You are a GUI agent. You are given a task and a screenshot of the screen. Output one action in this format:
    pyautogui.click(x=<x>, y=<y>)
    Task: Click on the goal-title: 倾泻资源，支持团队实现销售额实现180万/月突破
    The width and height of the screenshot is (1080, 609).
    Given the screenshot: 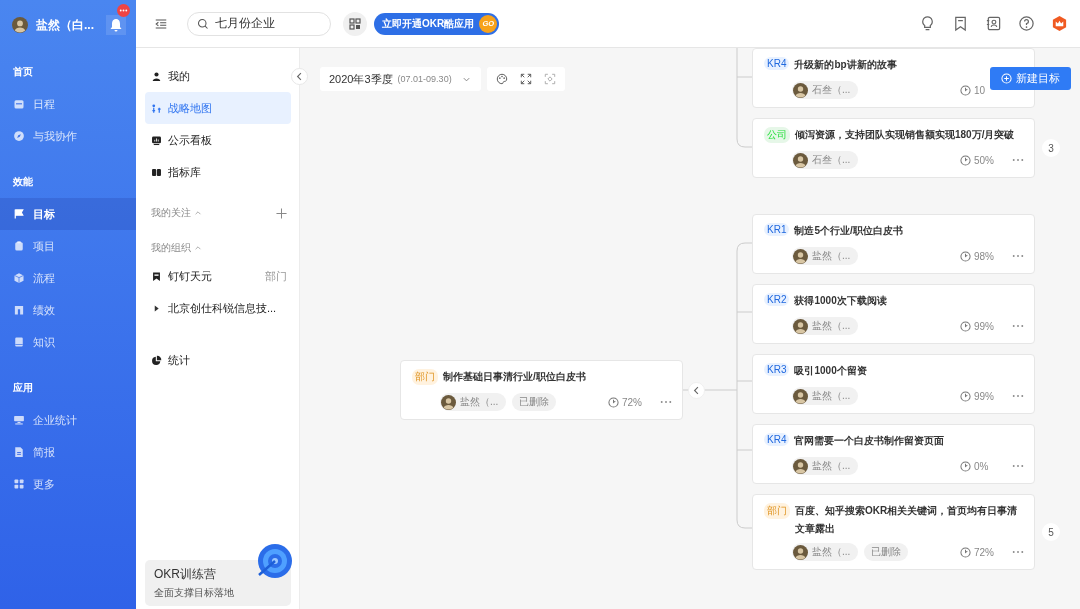 What is the action you would take?
    pyautogui.click(x=905, y=135)
    